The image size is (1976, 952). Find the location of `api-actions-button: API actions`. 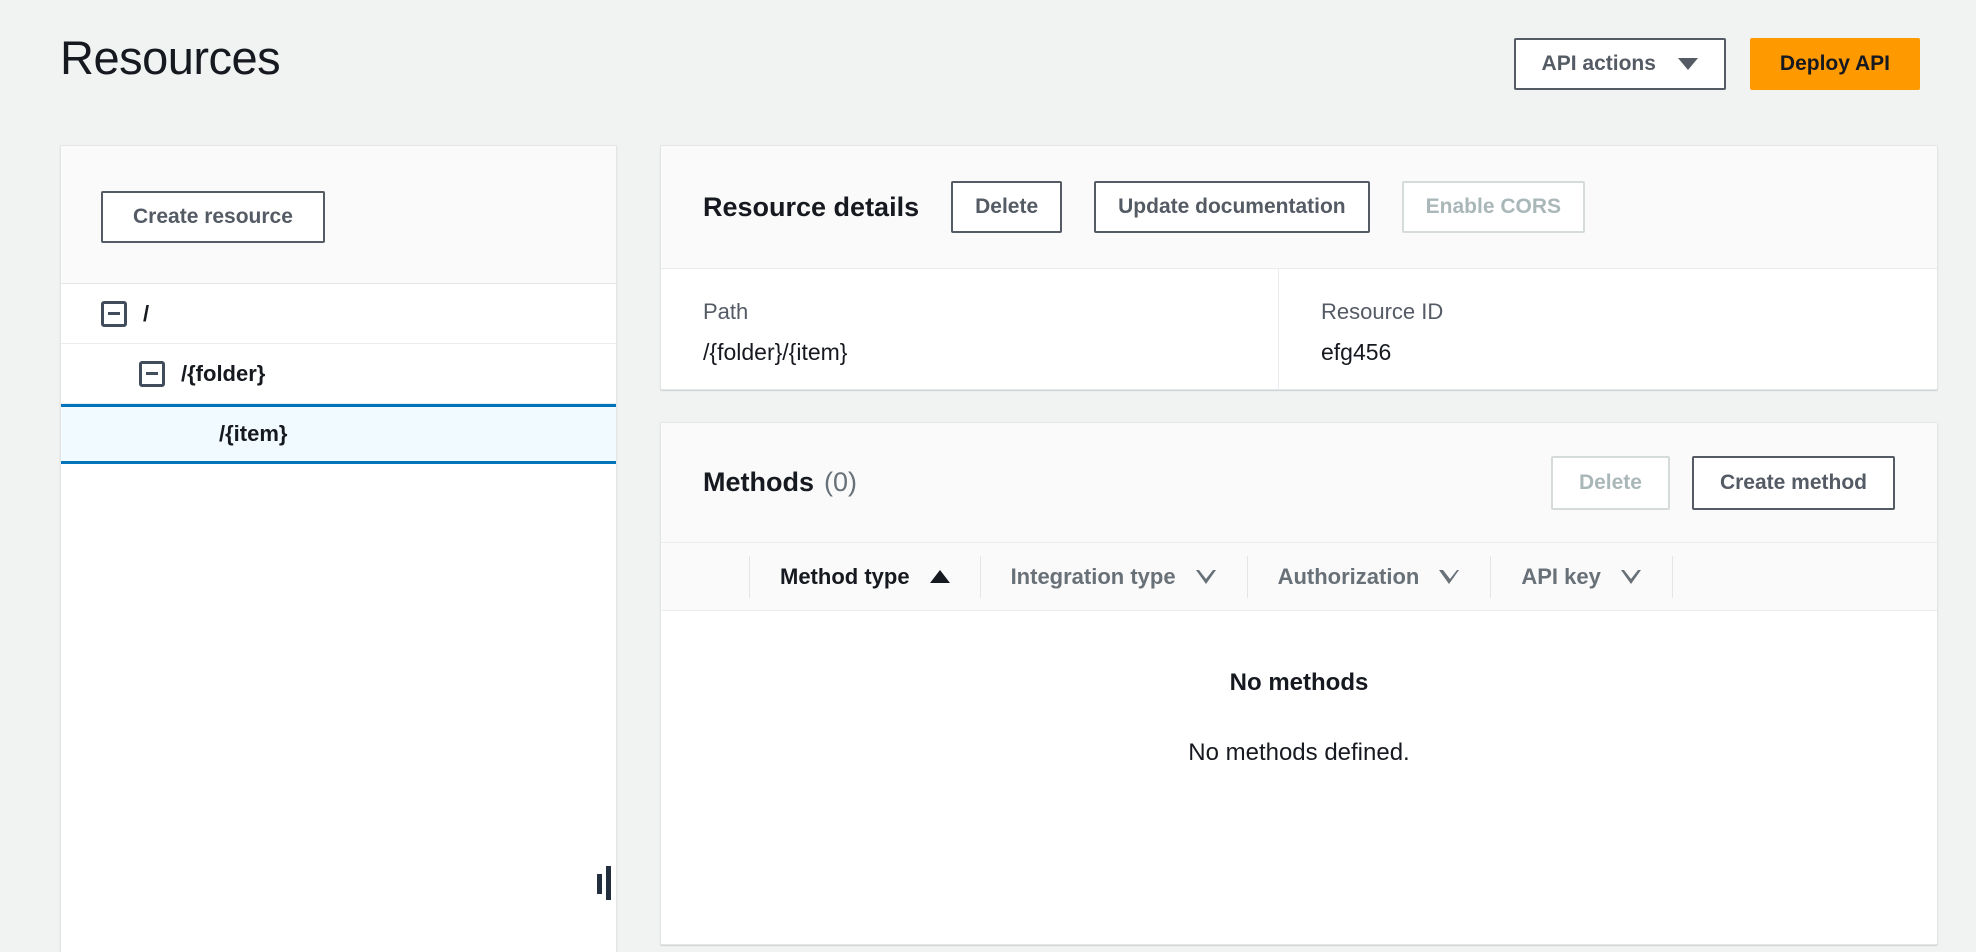

api-actions-button: API actions is located at coordinates (1619, 64).